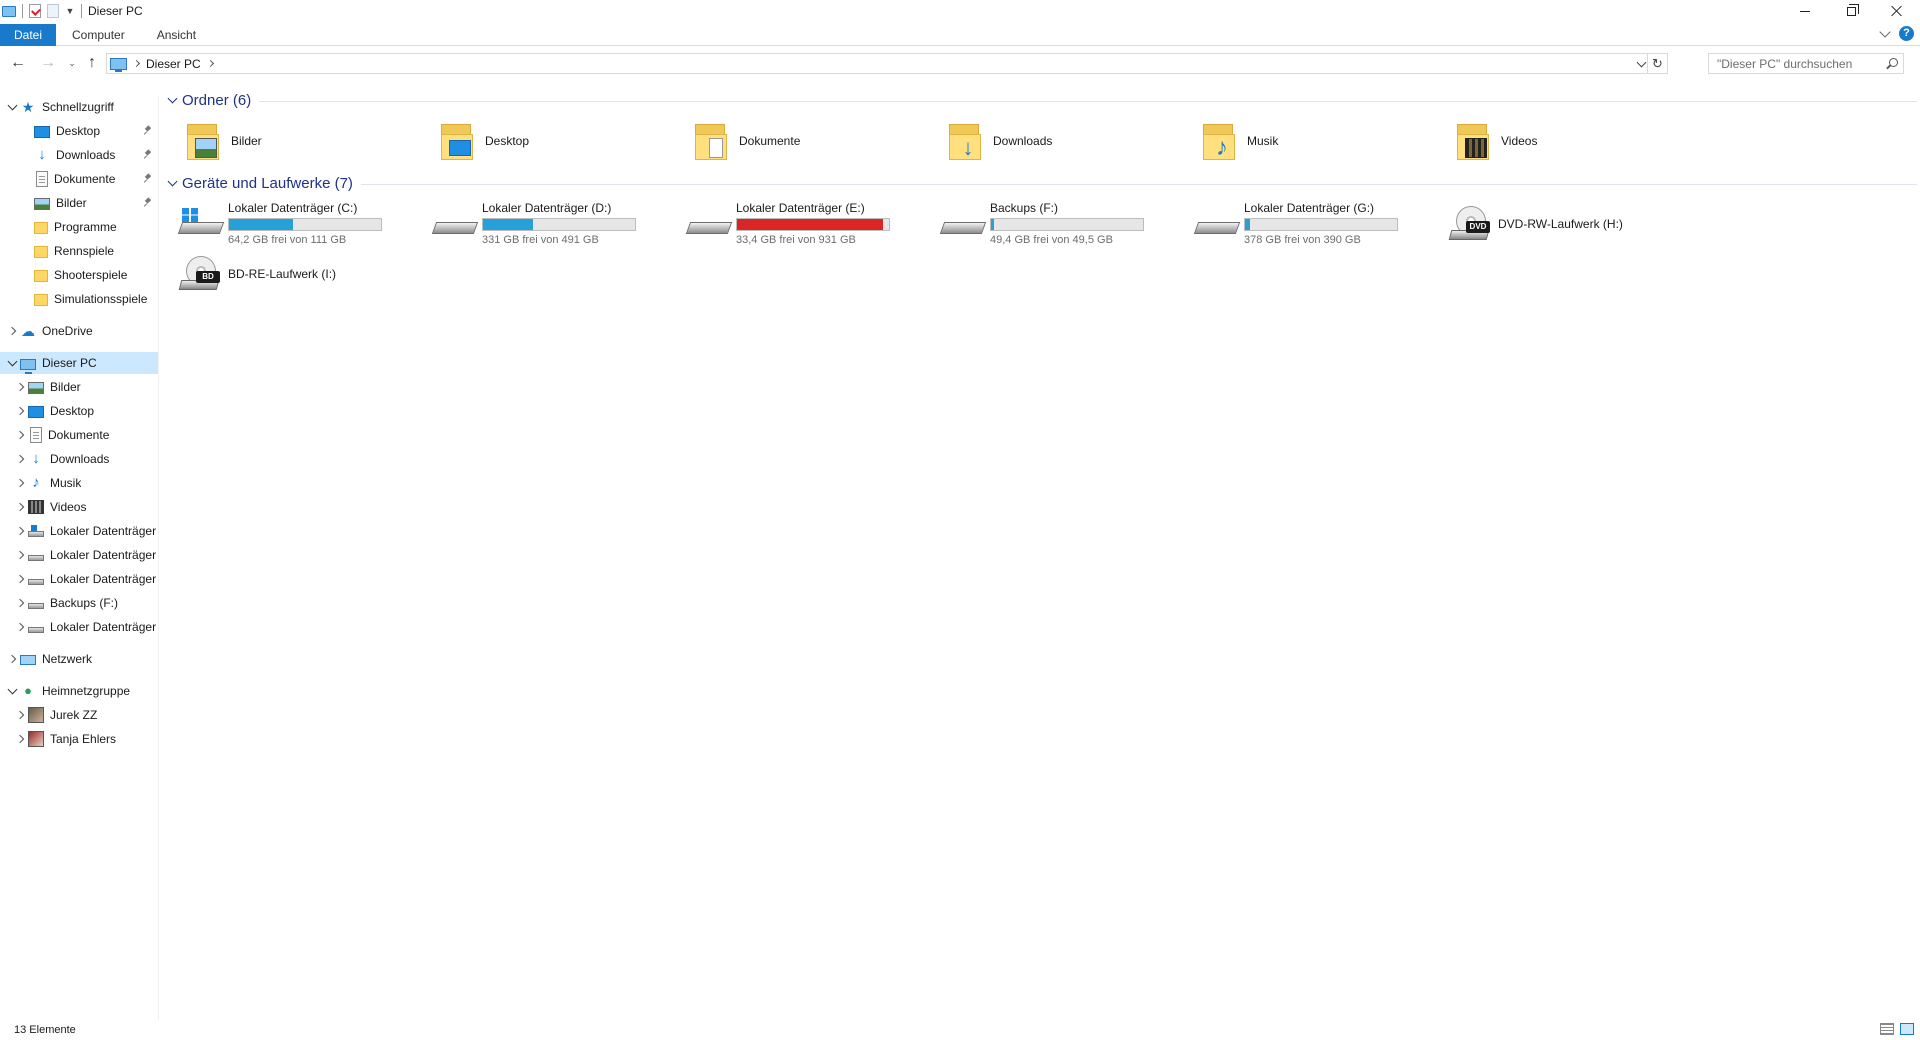  Describe the element at coordinates (53, 11) in the screenshot. I see `new-folder-icon` at that location.